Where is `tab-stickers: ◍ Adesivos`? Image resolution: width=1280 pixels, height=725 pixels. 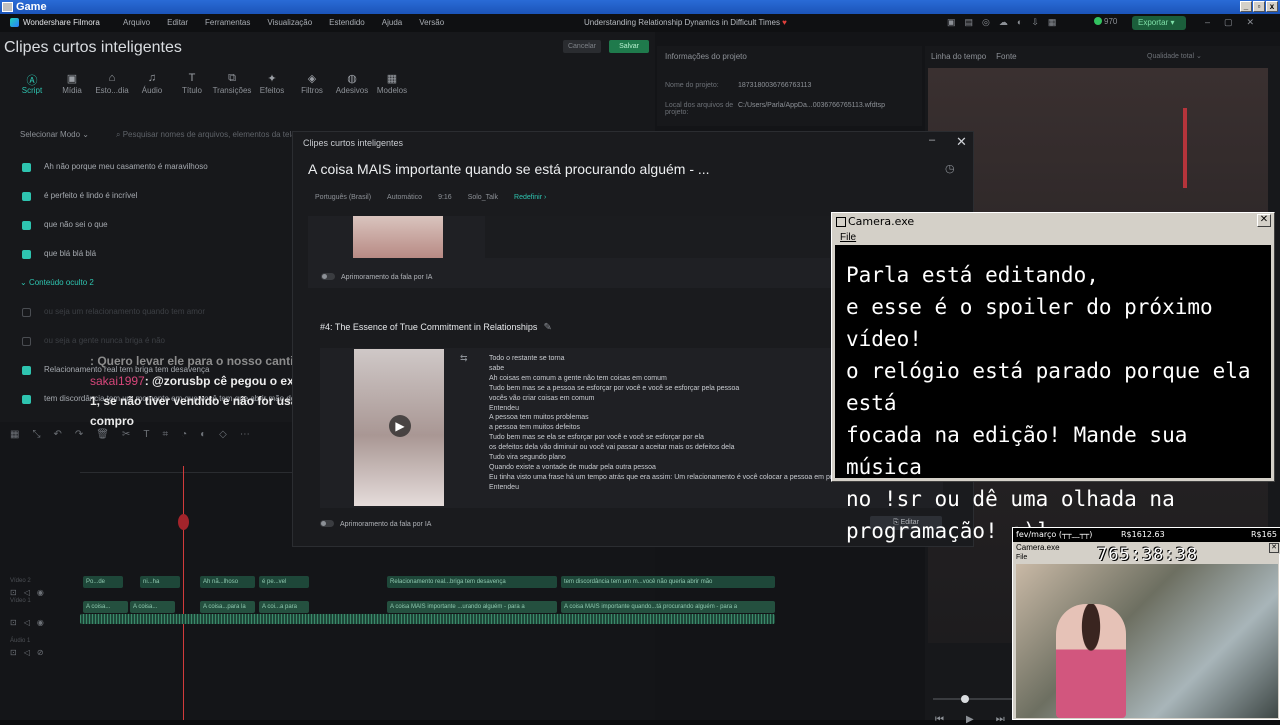 tab-stickers: ◍ Adesivos is located at coordinates (352, 83).